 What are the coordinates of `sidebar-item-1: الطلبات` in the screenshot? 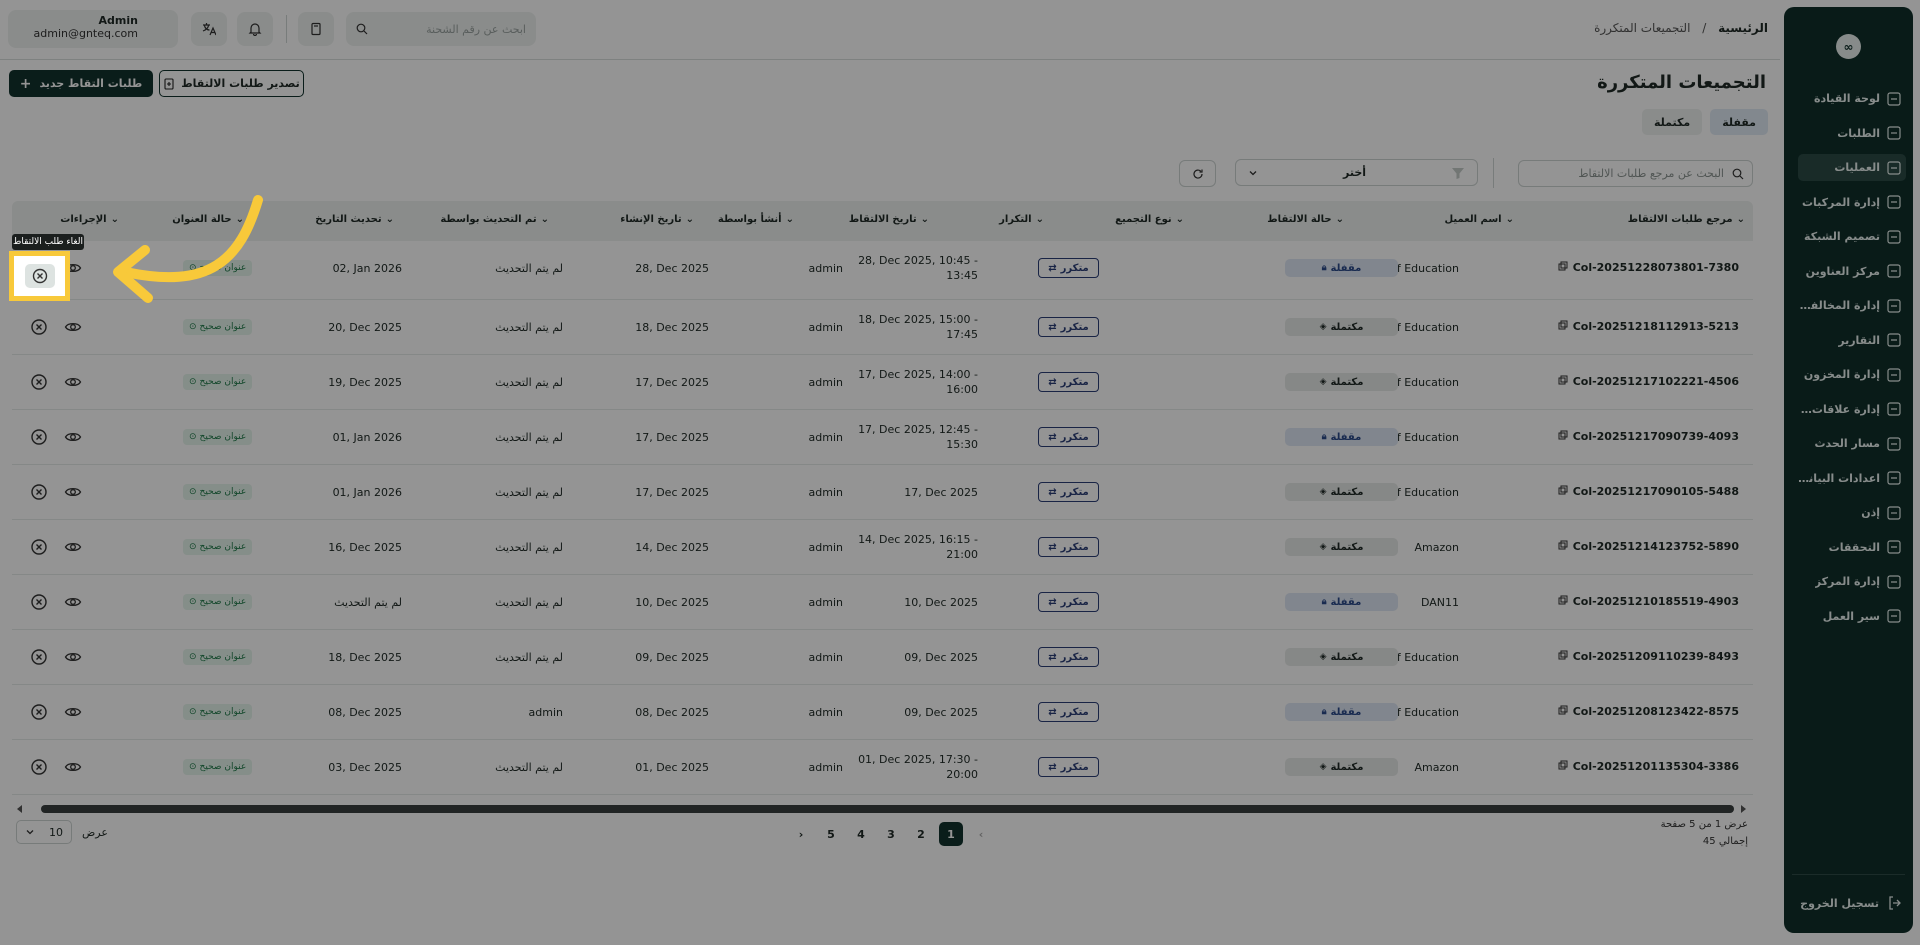 It's located at (1852, 133).